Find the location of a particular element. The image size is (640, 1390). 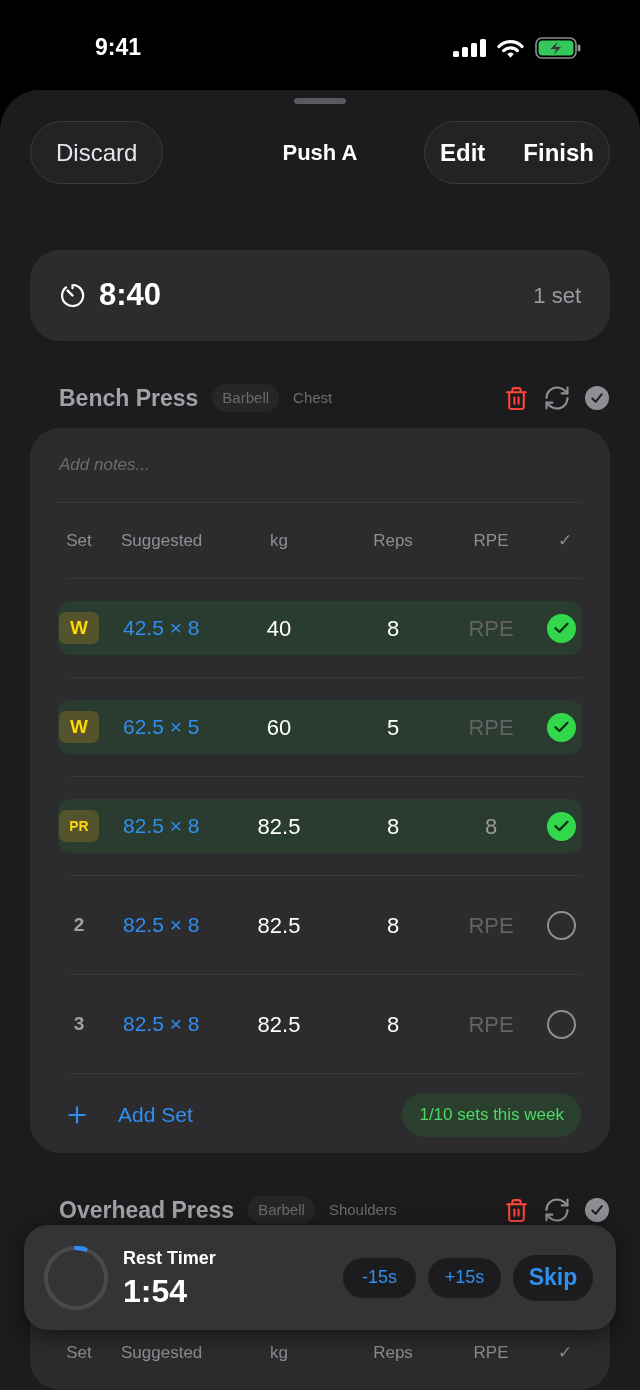

pr-set-badge: PR is located at coordinates (79, 826).